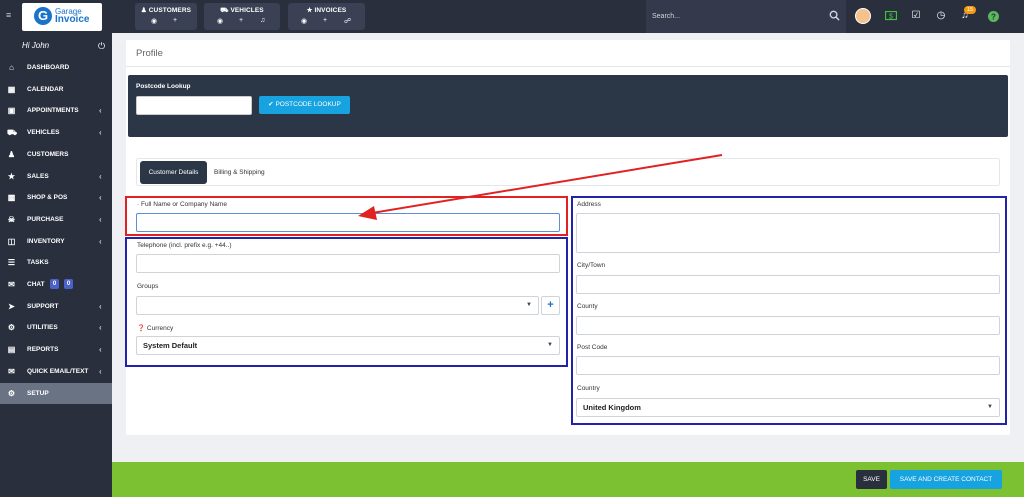 The width and height of the screenshot is (1024, 497). Describe the element at coordinates (166, 16) in the screenshot. I see `customers-quick-group: ♟ CUSTOMERS ◉ +` at that location.